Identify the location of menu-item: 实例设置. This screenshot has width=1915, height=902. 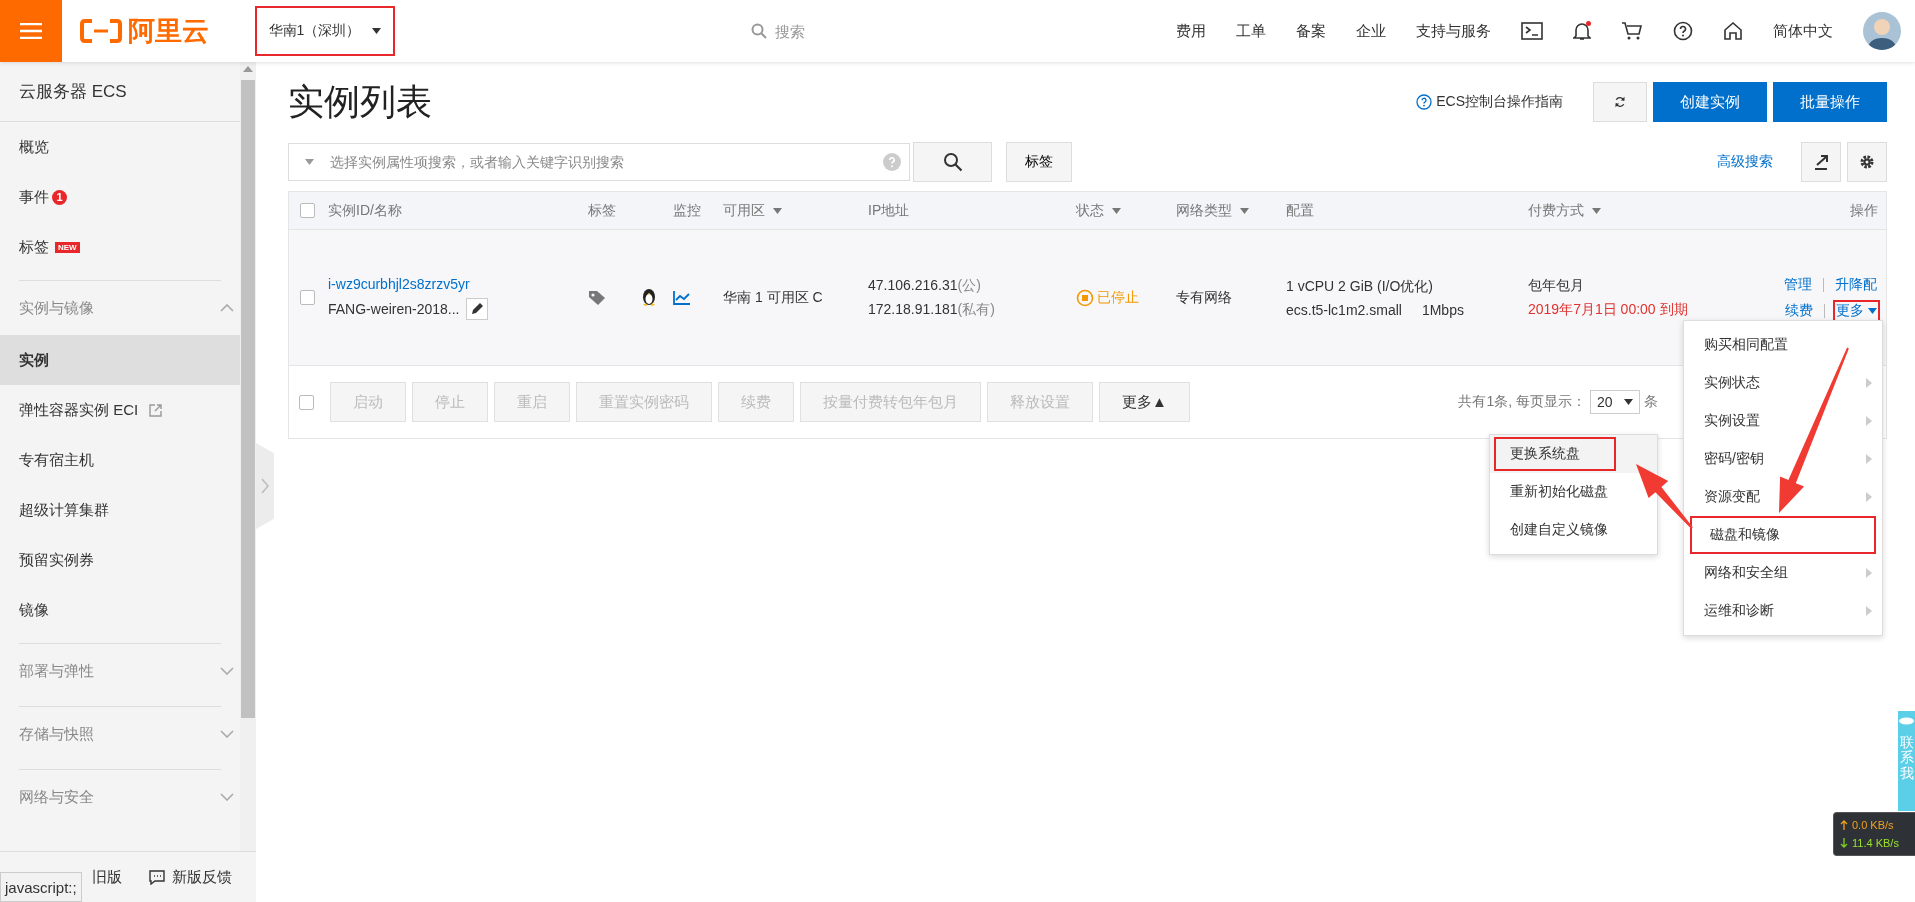
(1783, 421).